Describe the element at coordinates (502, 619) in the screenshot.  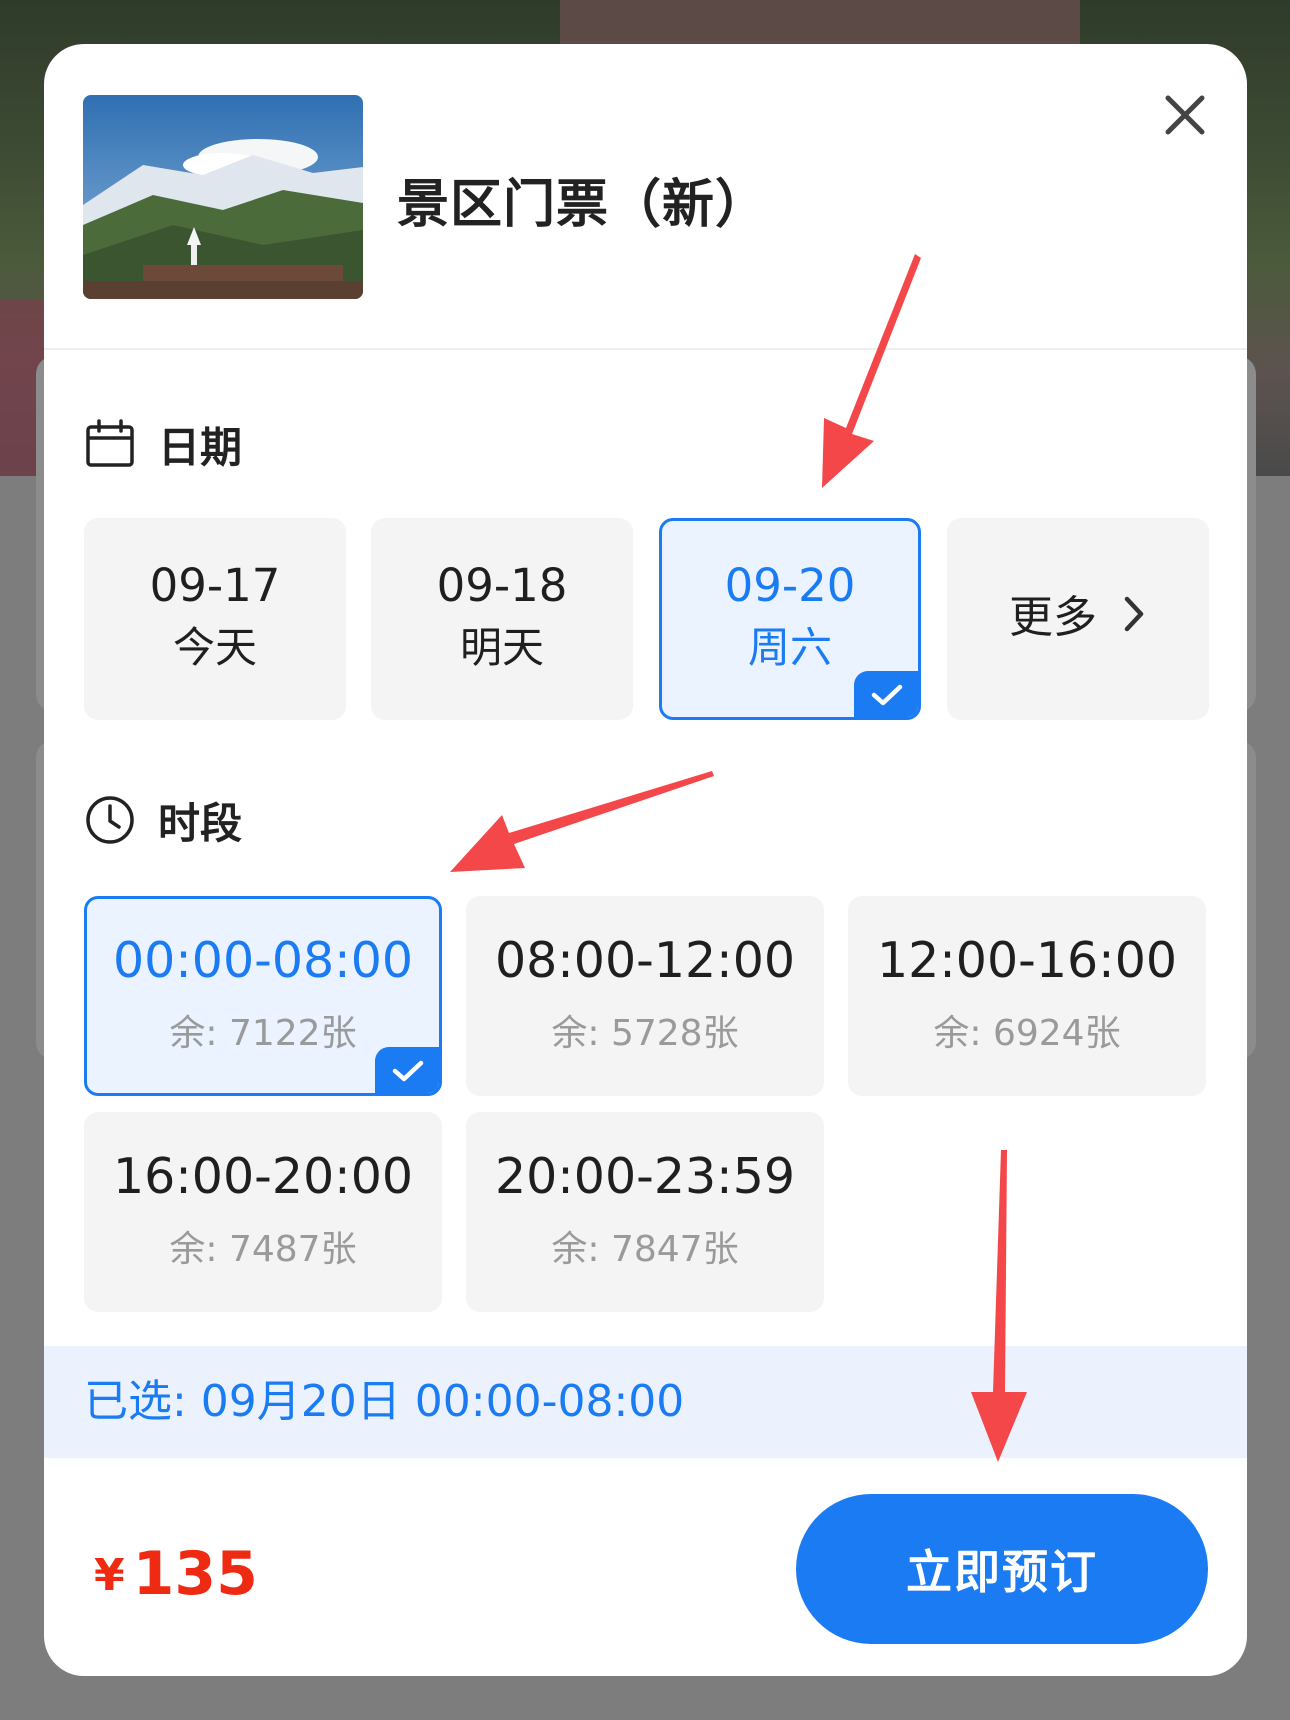
I see `date-option-0918: 09-18 明天` at that location.